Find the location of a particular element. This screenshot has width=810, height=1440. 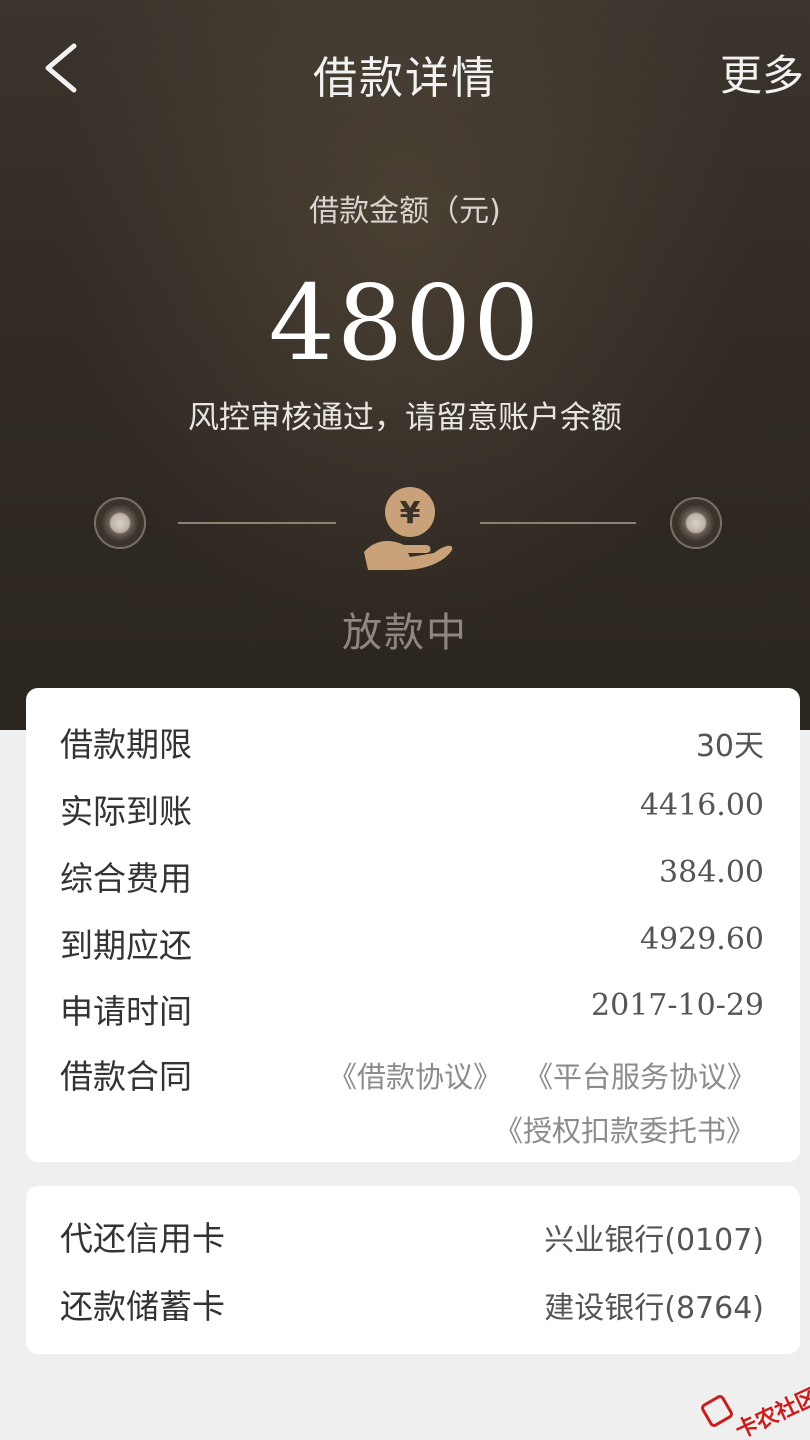

credit-card-row: 代还信用卡 兴业银行(0107) is located at coordinates (413, 1236).